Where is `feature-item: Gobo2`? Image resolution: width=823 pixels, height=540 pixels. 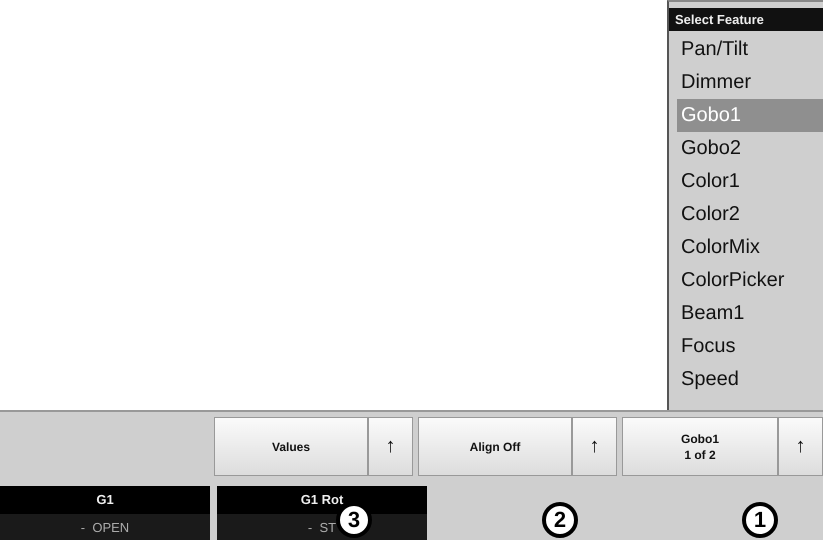 feature-item: Gobo2 is located at coordinates (750, 148).